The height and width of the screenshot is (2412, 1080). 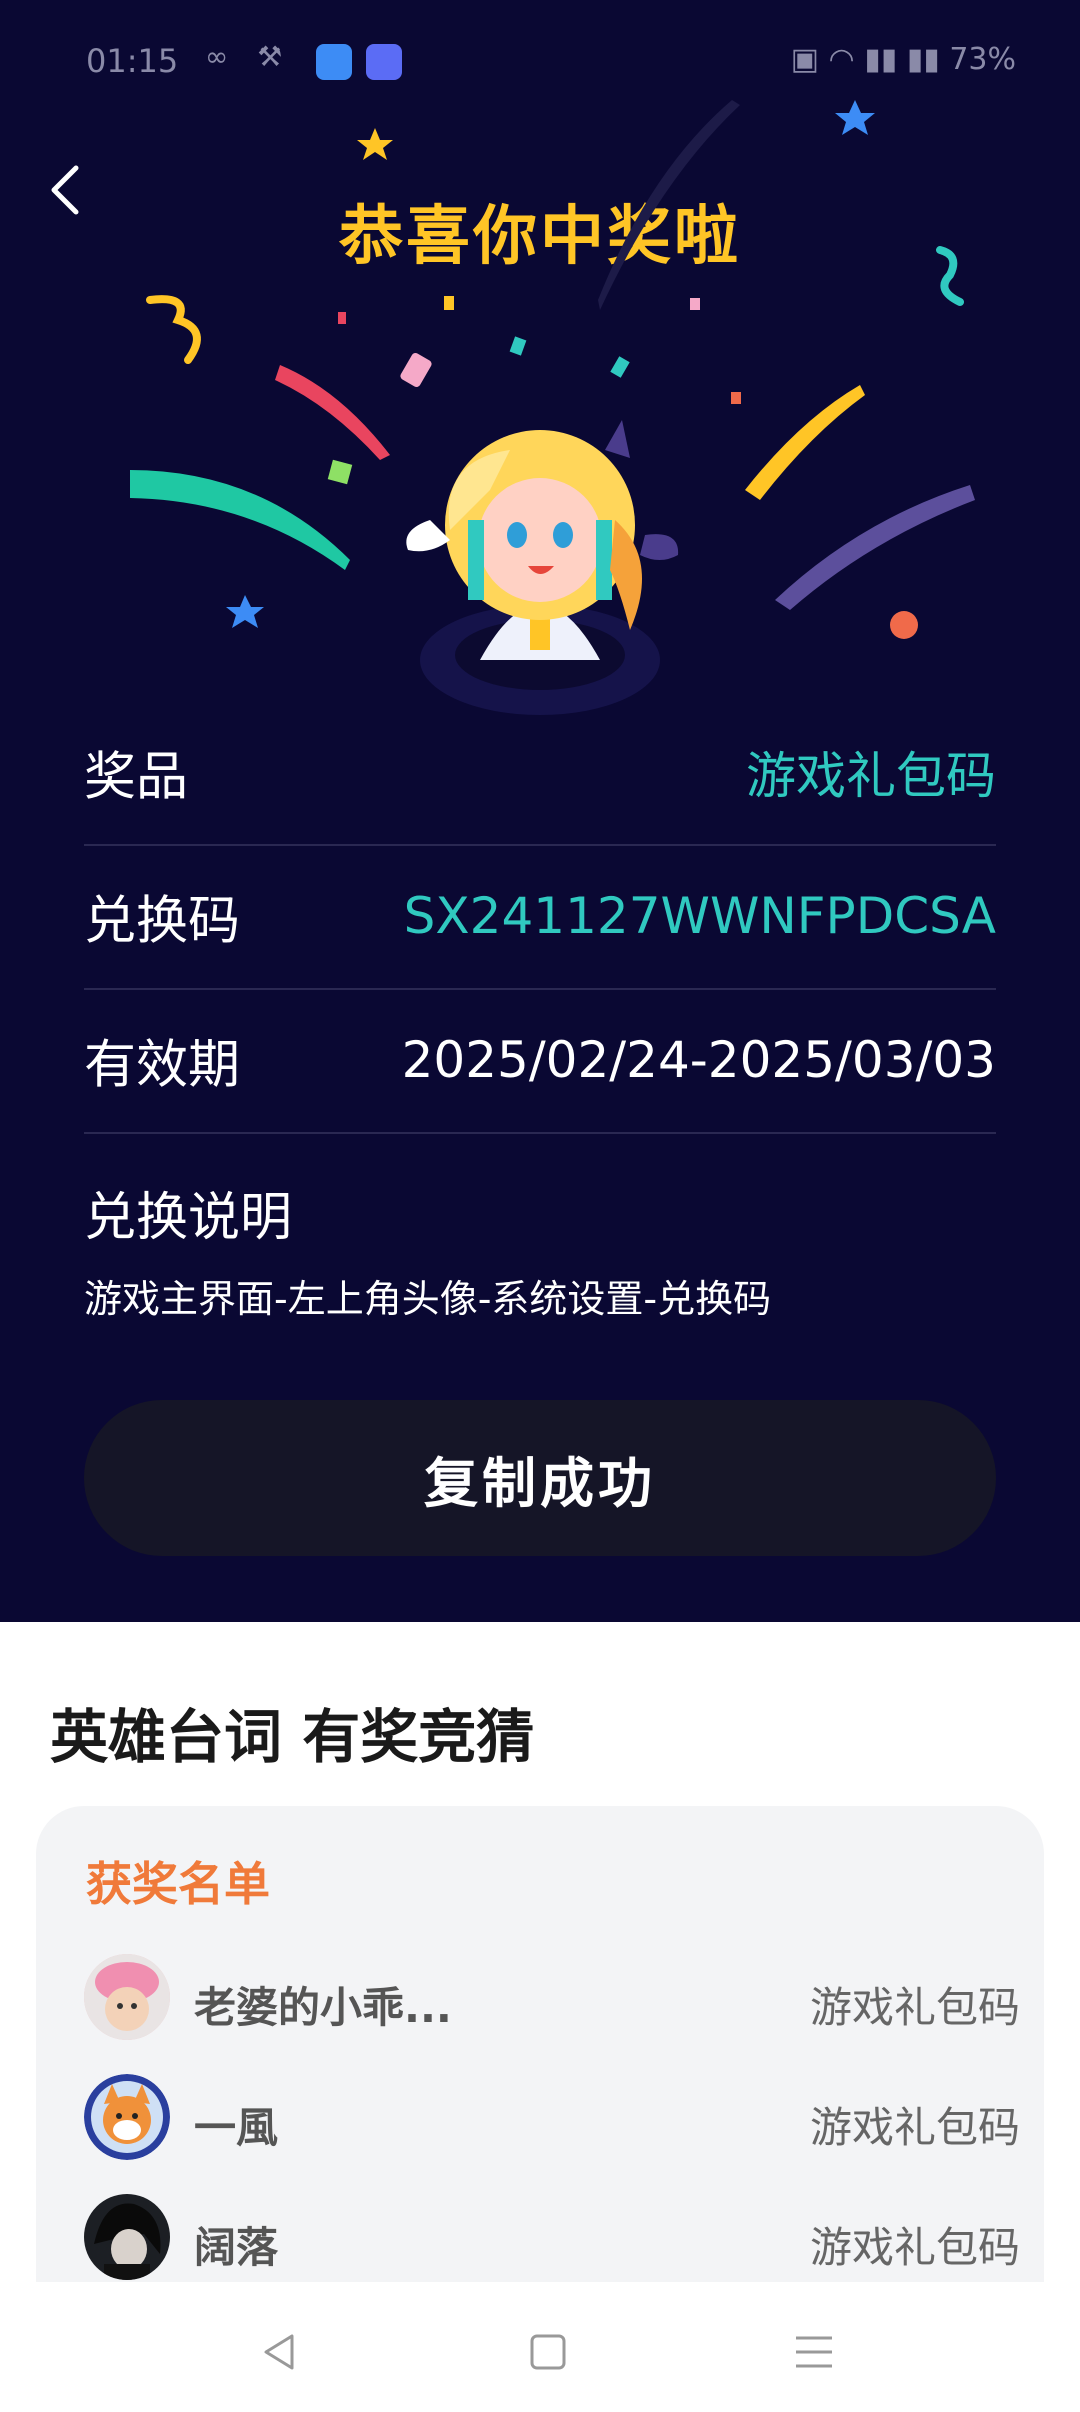 What do you see at coordinates (162, 1065) in the screenshot?
I see `validity-label: 有效期` at bounding box center [162, 1065].